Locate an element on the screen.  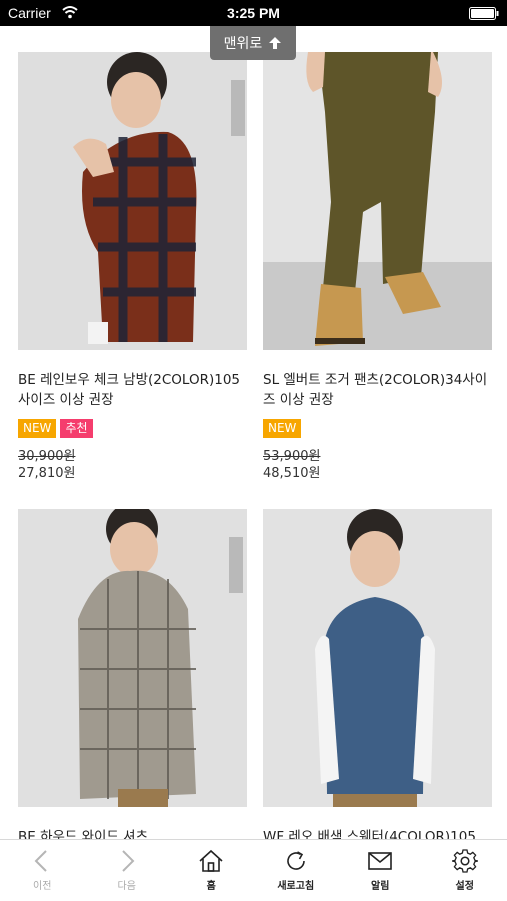
home-button: 홈 is located at coordinates (211, 870).